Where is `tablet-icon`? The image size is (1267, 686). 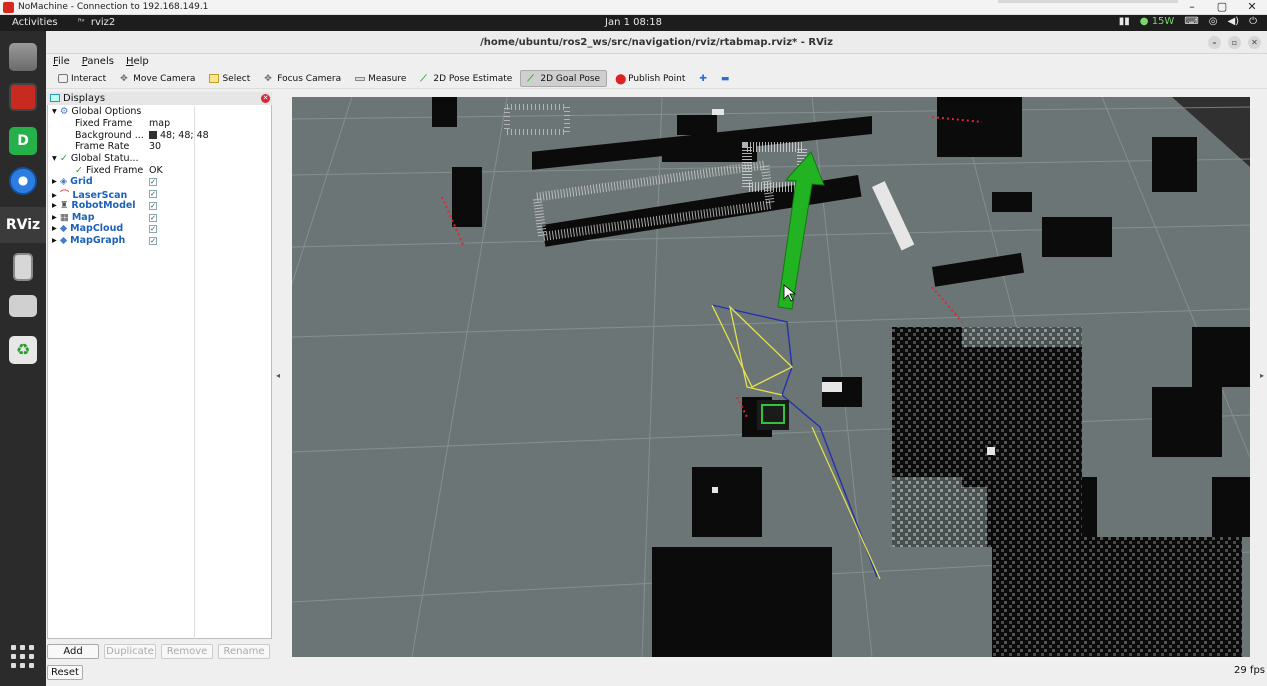 tablet-icon is located at coordinates (23, 267).